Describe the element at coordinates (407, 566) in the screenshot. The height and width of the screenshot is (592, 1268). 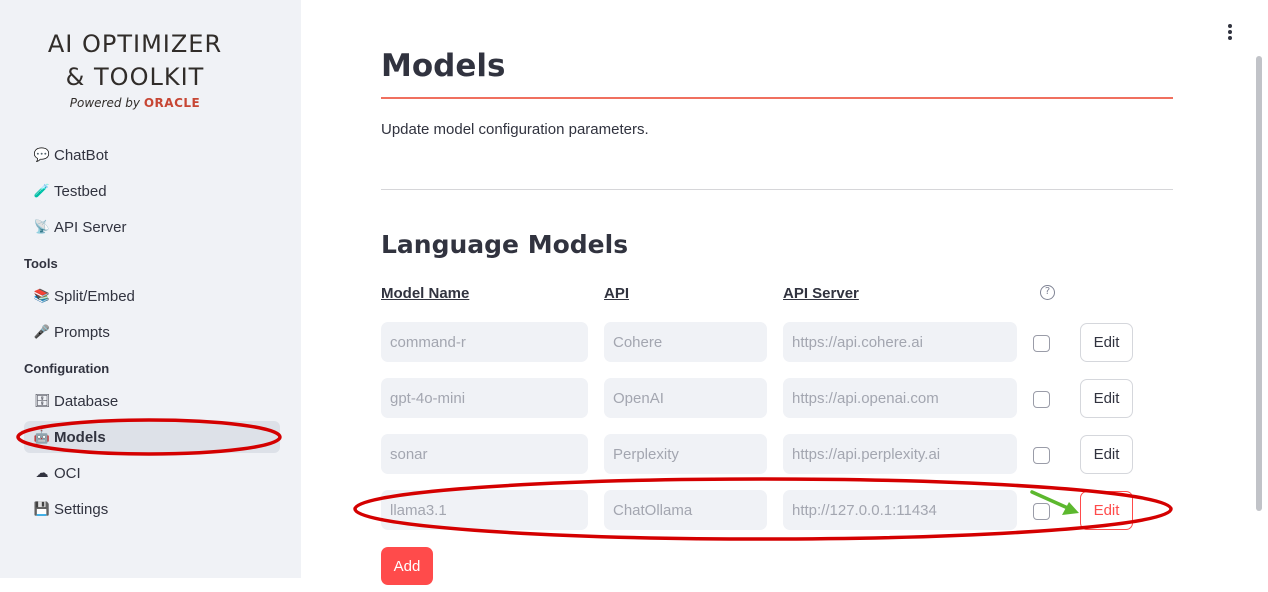
I see `add-model-button: Add` at that location.